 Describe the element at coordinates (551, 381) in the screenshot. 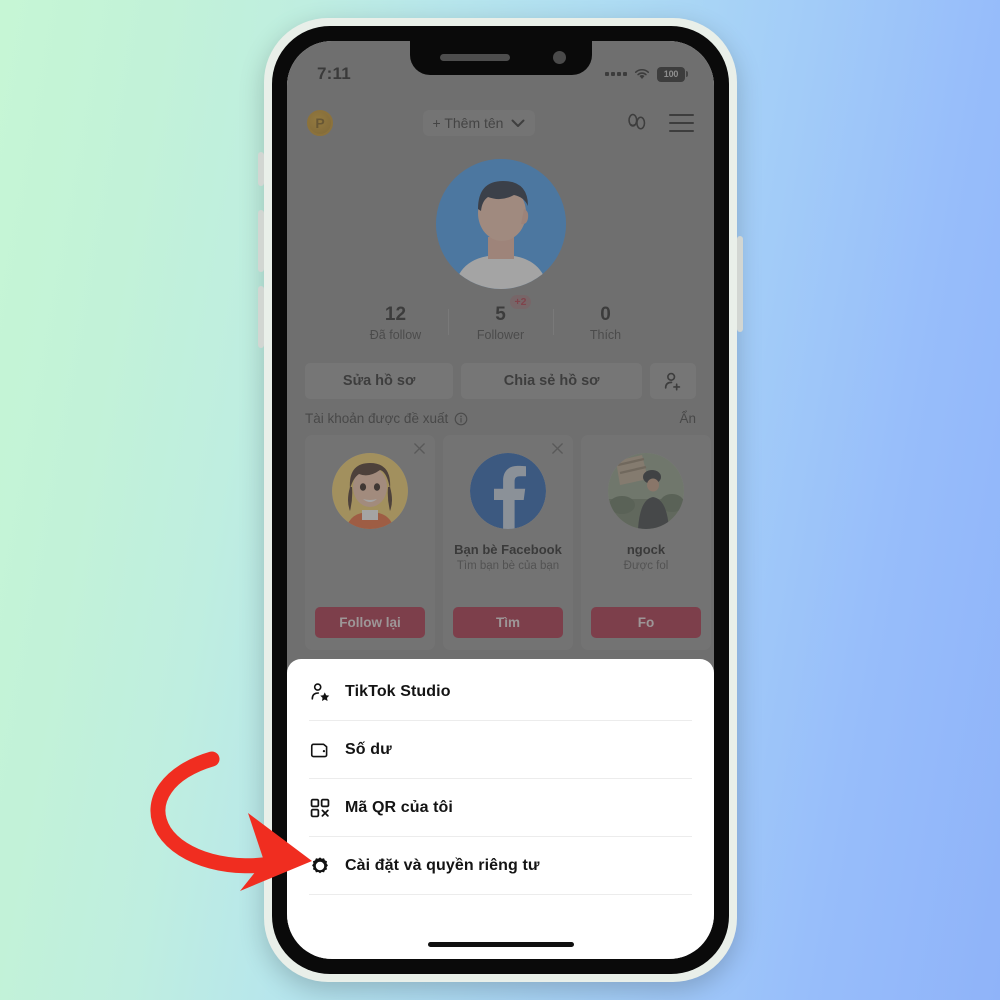

I see `share-profile-button: Chia sẻ hồ sơ` at that location.